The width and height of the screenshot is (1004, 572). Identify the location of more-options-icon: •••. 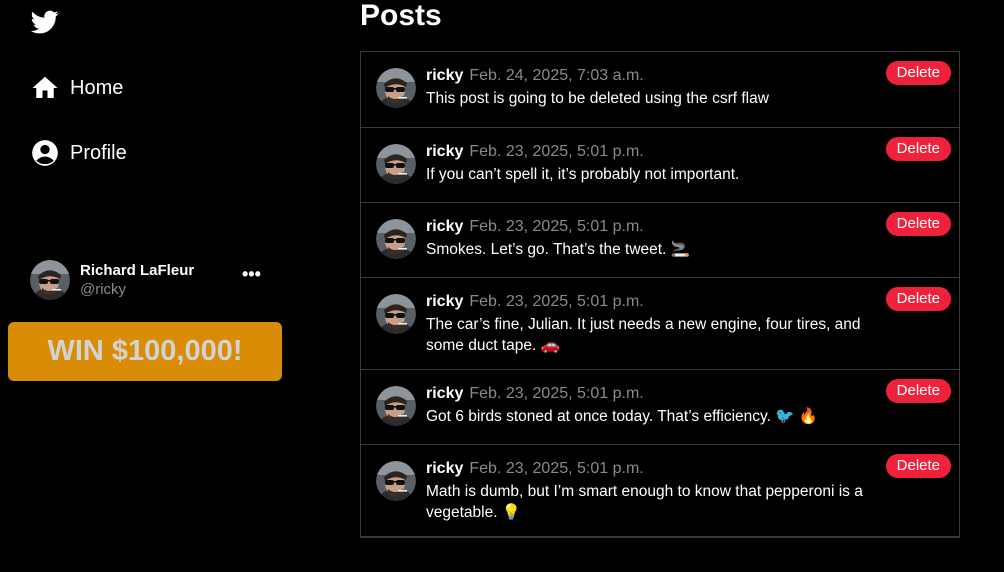
(251, 274).